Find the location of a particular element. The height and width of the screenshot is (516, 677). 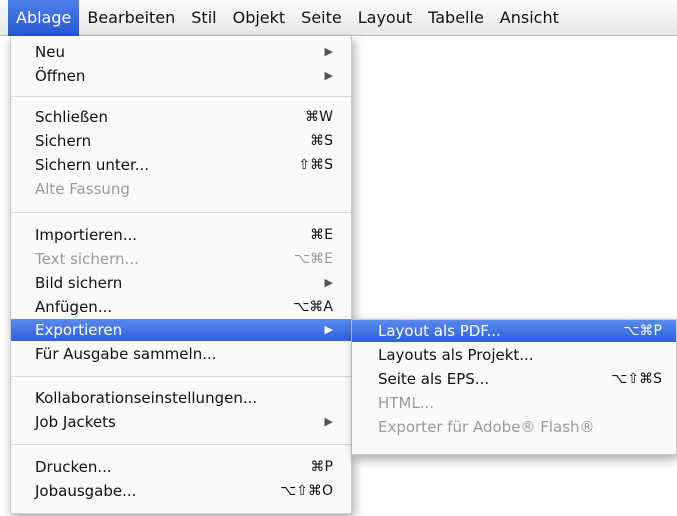

menu-item-label: Alte Fassung is located at coordinates (82, 189).